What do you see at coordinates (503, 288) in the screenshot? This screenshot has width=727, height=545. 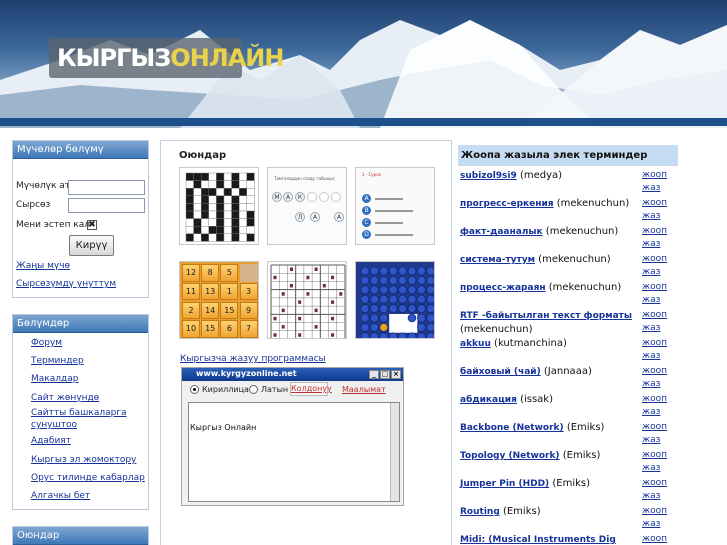 I see `term-link: процесс-жараян` at bounding box center [503, 288].